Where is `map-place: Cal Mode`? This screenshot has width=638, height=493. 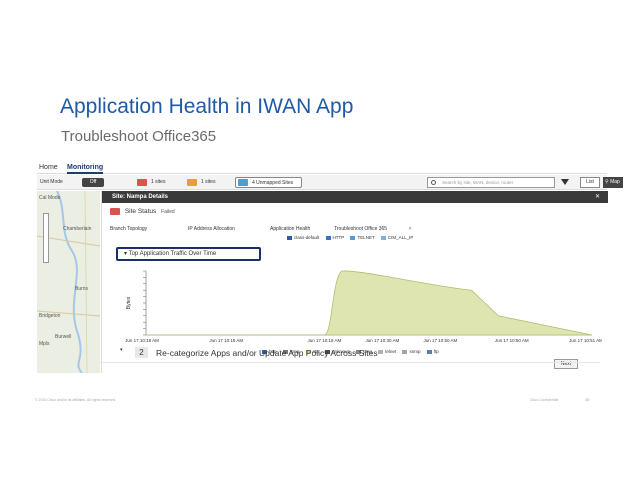
map-place: Cal Mode is located at coordinates (50, 198).